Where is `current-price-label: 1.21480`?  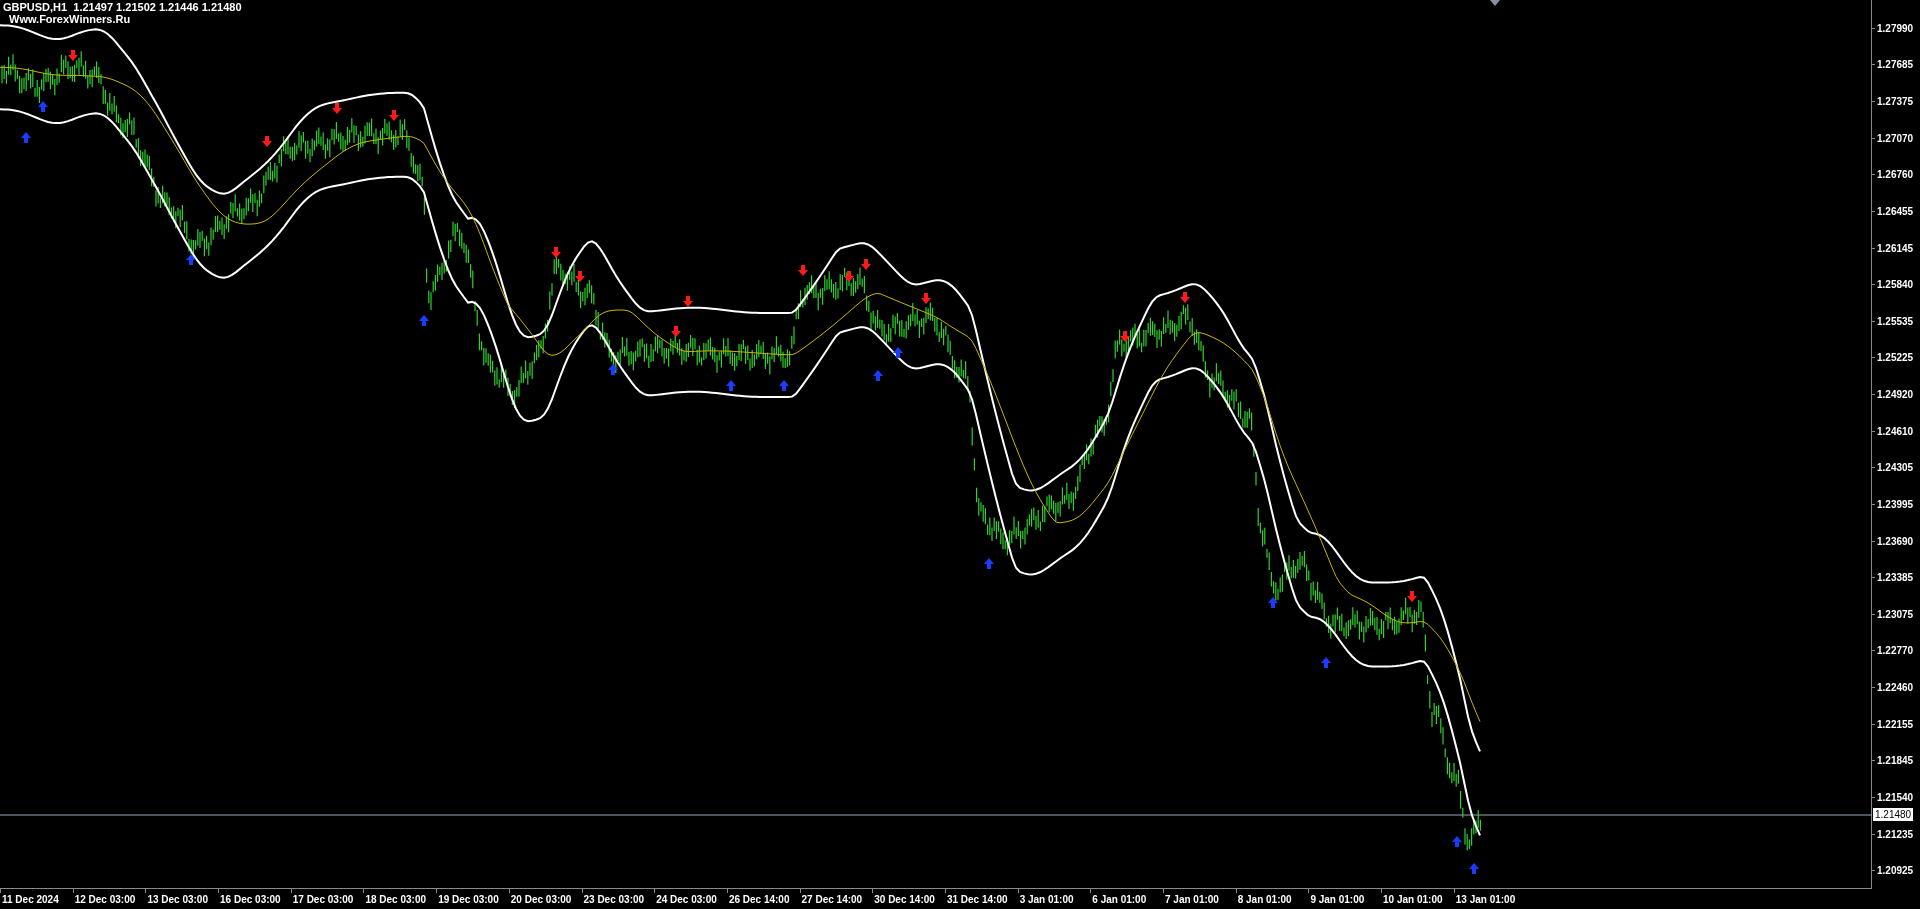 current-price-label: 1.21480 is located at coordinates (1893, 814).